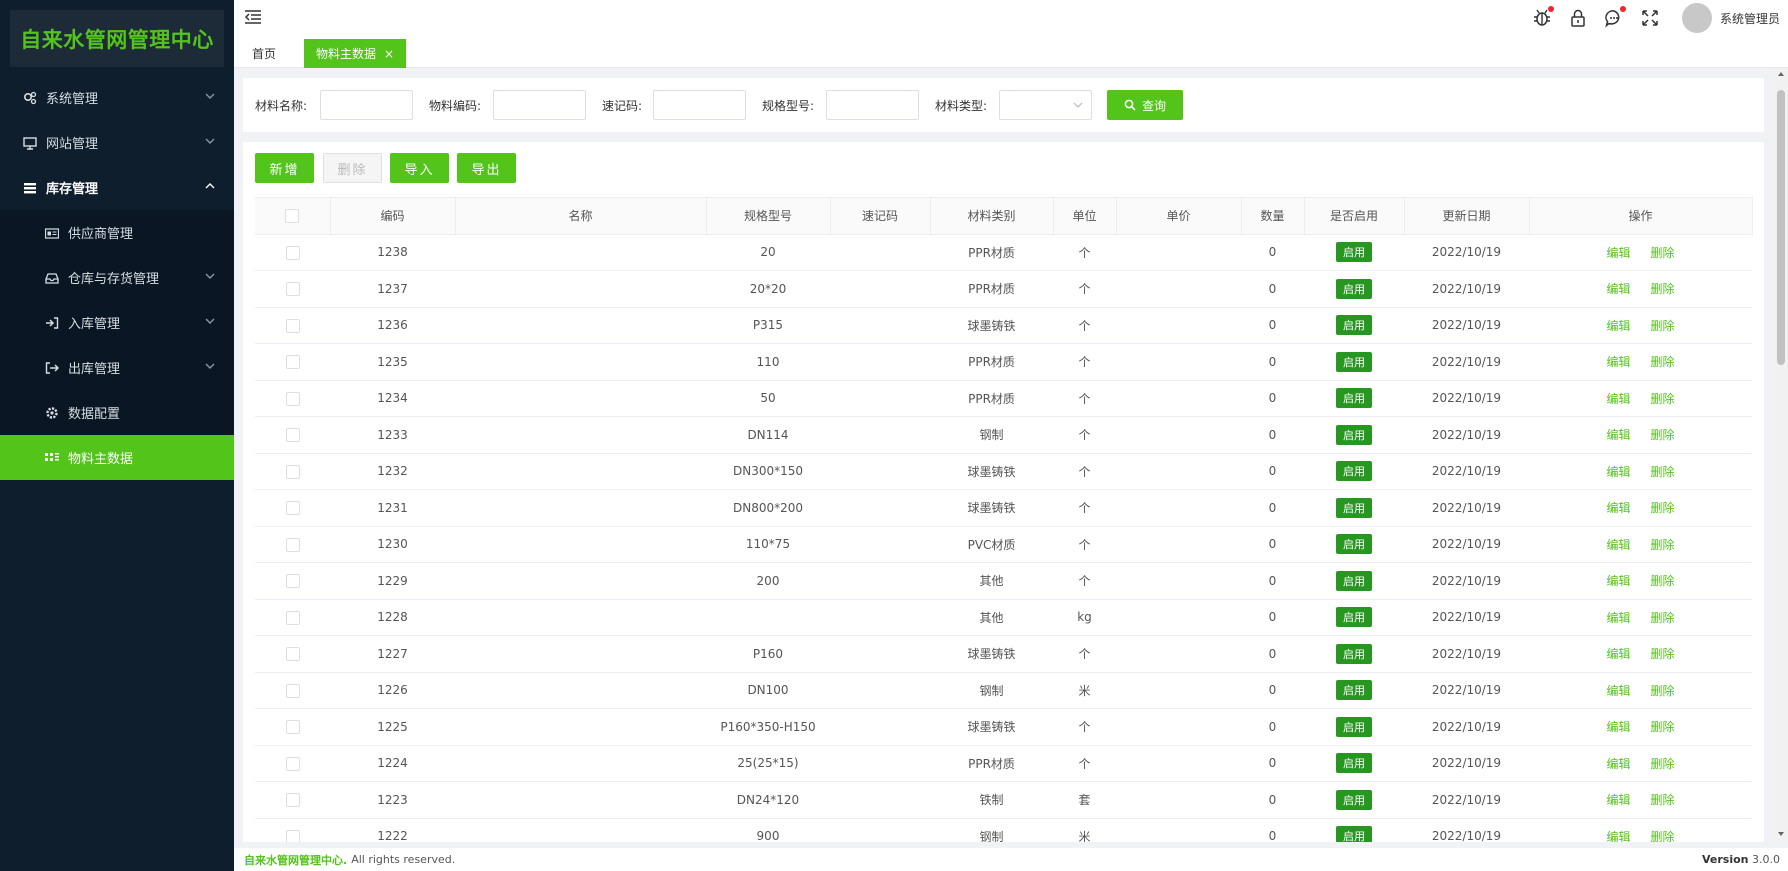  Describe the element at coordinates (264, 53) in the screenshot. I see `tab-home: 首页` at that location.